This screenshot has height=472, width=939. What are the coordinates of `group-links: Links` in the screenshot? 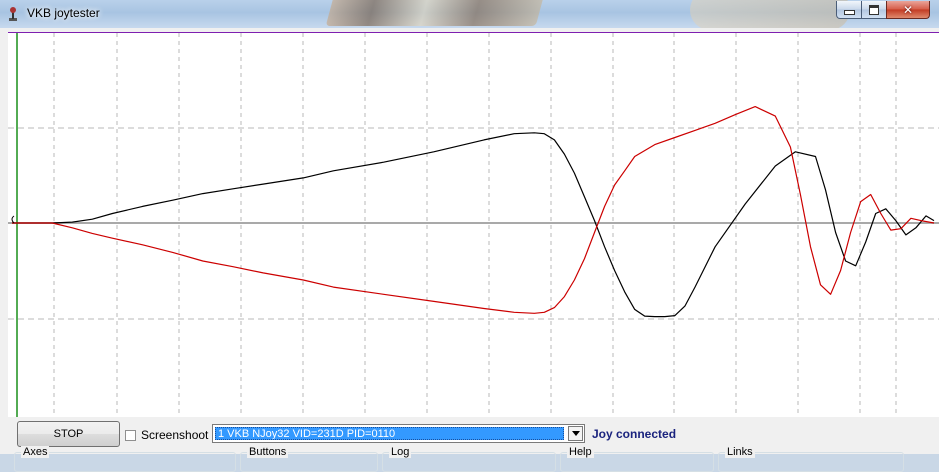 It's located at (811, 459).